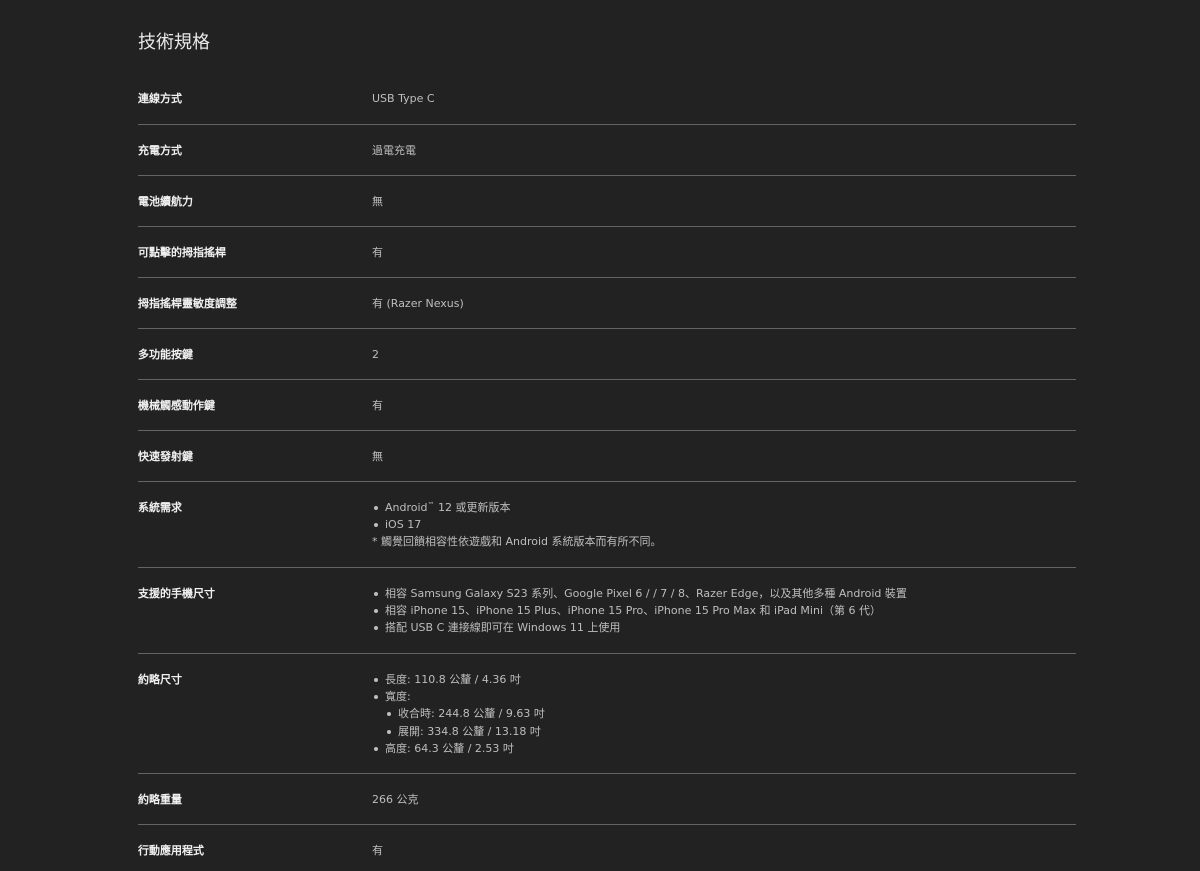 The image size is (1200, 871). What do you see at coordinates (171, 850) in the screenshot?
I see `spec-label: 行動應用程式` at bounding box center [171, 850].